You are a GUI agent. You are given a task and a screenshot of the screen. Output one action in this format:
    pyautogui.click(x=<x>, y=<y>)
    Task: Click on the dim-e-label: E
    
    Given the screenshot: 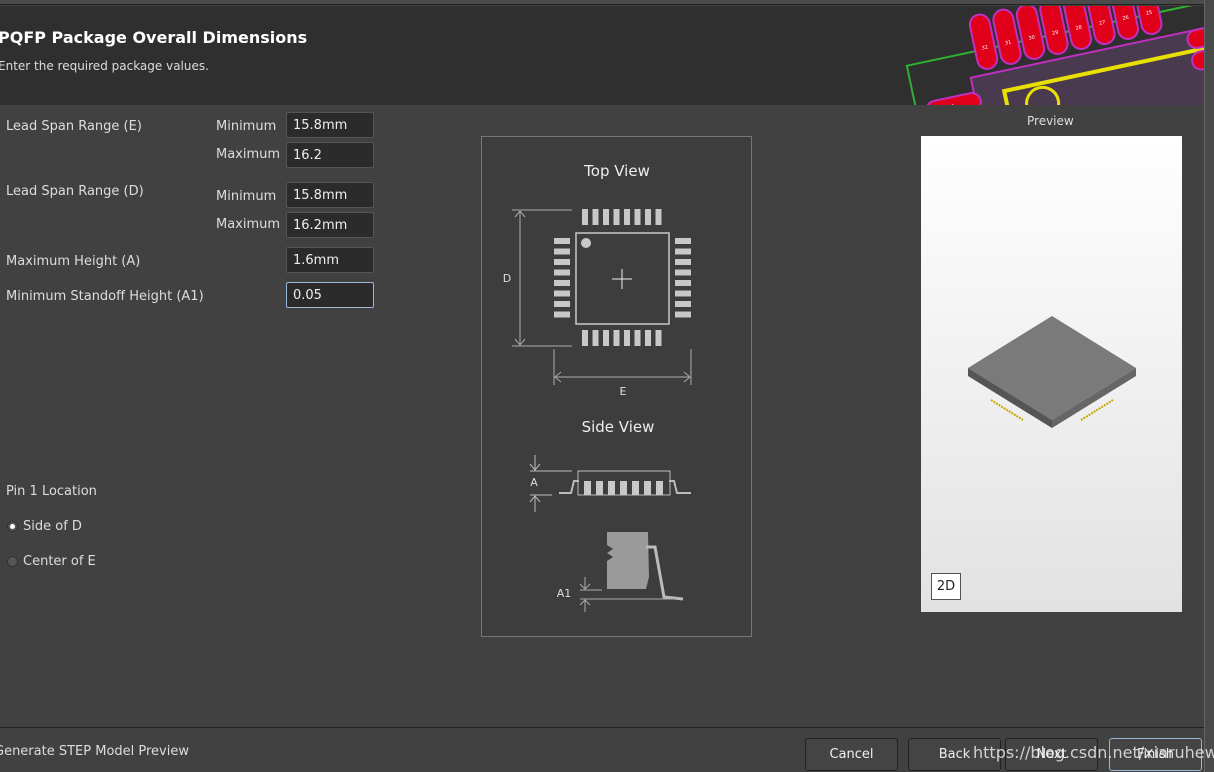 What is the action you would take?
    pyautogui.click(x=623, y=391)
    